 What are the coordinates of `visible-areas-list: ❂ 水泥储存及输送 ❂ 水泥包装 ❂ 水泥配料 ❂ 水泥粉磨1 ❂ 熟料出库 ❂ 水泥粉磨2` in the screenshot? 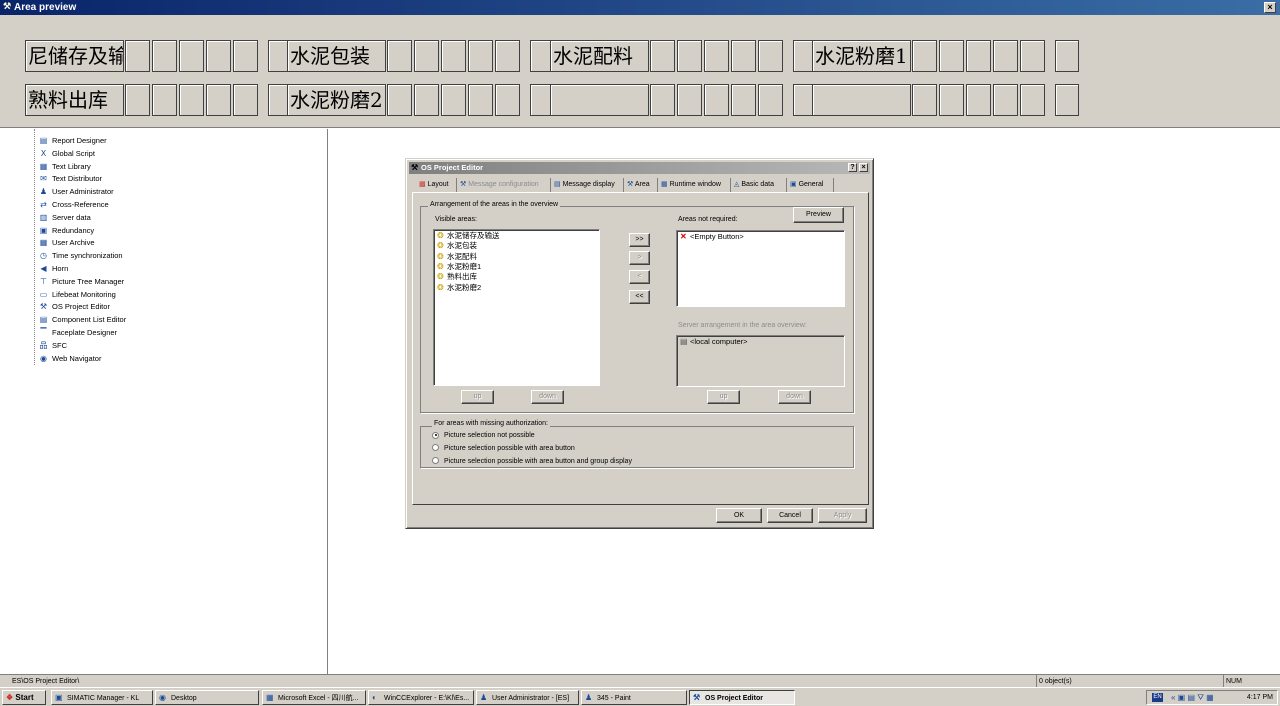 It's located at (516, 307).